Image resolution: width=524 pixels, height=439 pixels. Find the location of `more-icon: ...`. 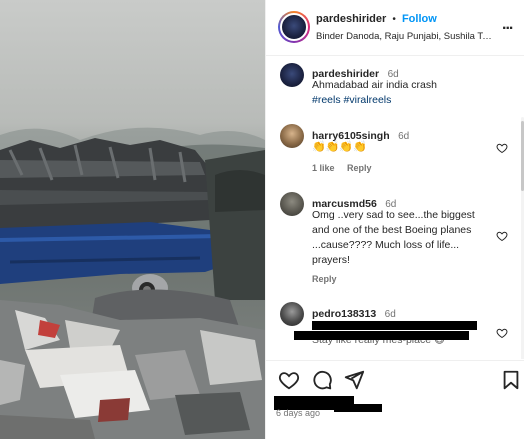

more-icon: ... is located at coordinates (507, 24).